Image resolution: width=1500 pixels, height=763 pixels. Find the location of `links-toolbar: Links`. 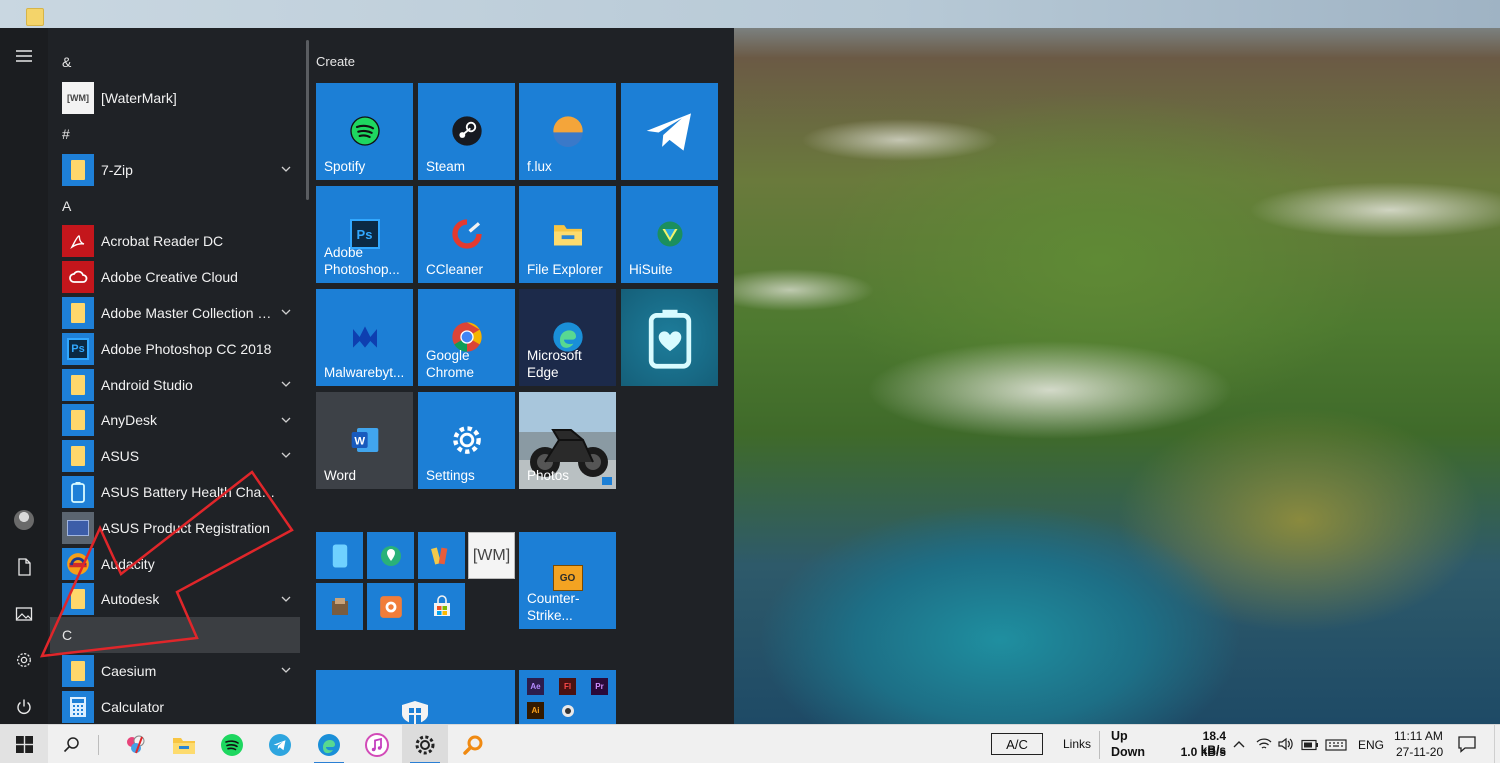

links-toolbar: Links is located at coordinates (1077, 744).